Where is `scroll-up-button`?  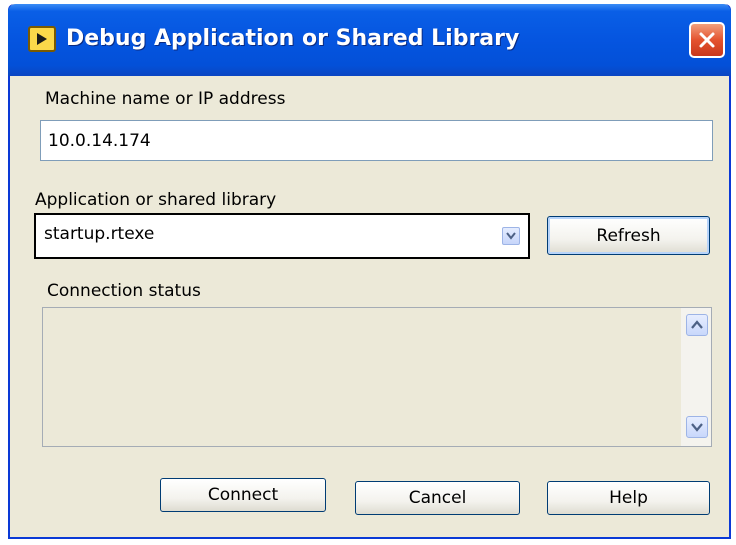 scroll-up-button is located at coordinates (697, 325).